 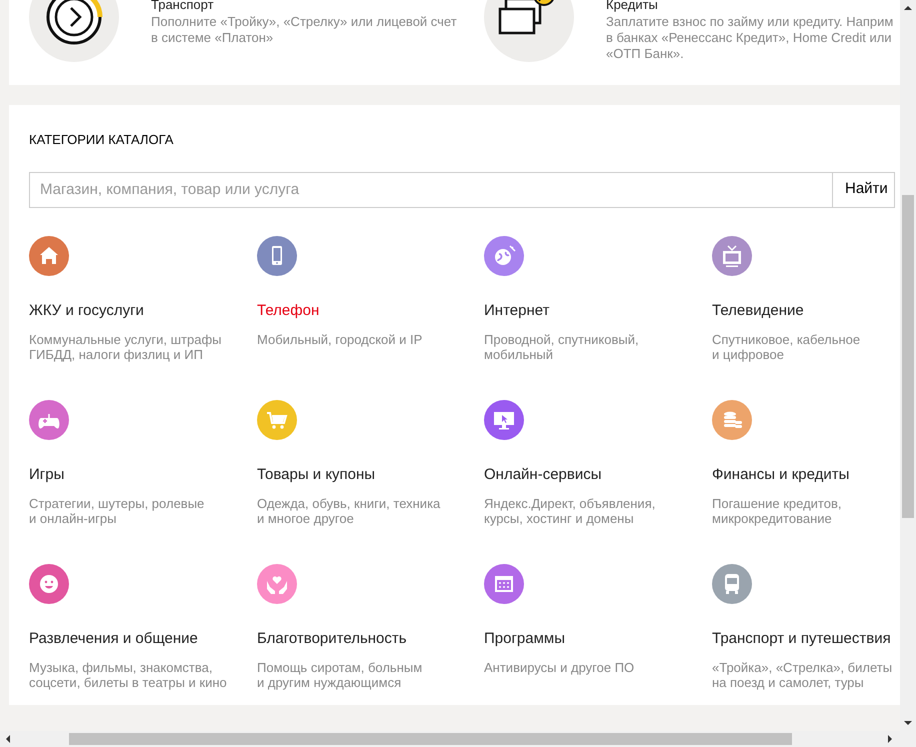 I want to click on house-icon, so click(x=49, y=256).